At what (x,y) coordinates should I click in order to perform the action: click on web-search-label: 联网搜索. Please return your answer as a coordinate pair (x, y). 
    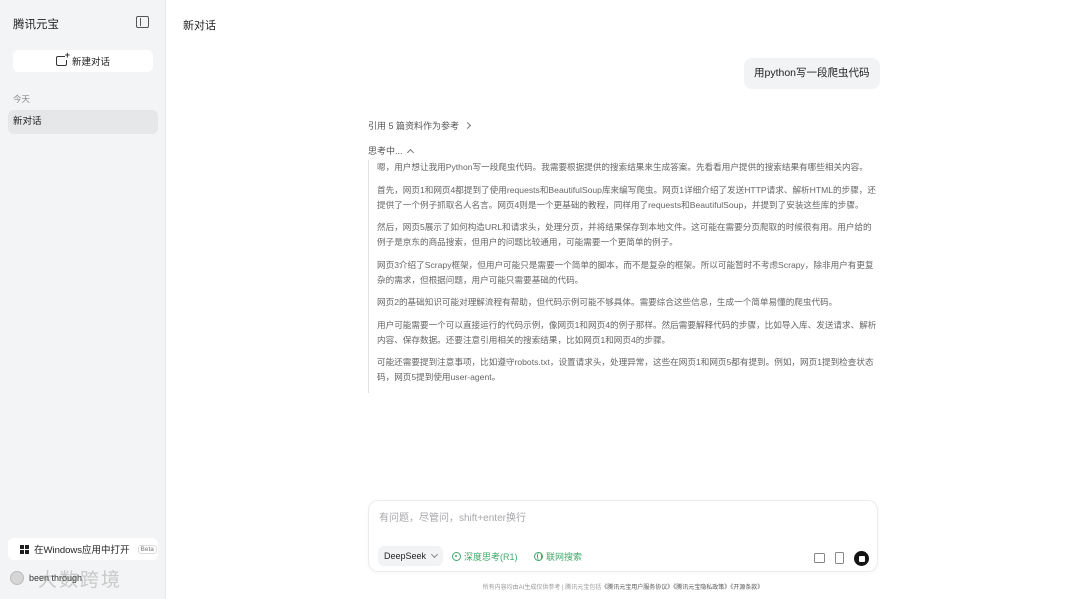
    Looking at the image, I should click on (564, 556).